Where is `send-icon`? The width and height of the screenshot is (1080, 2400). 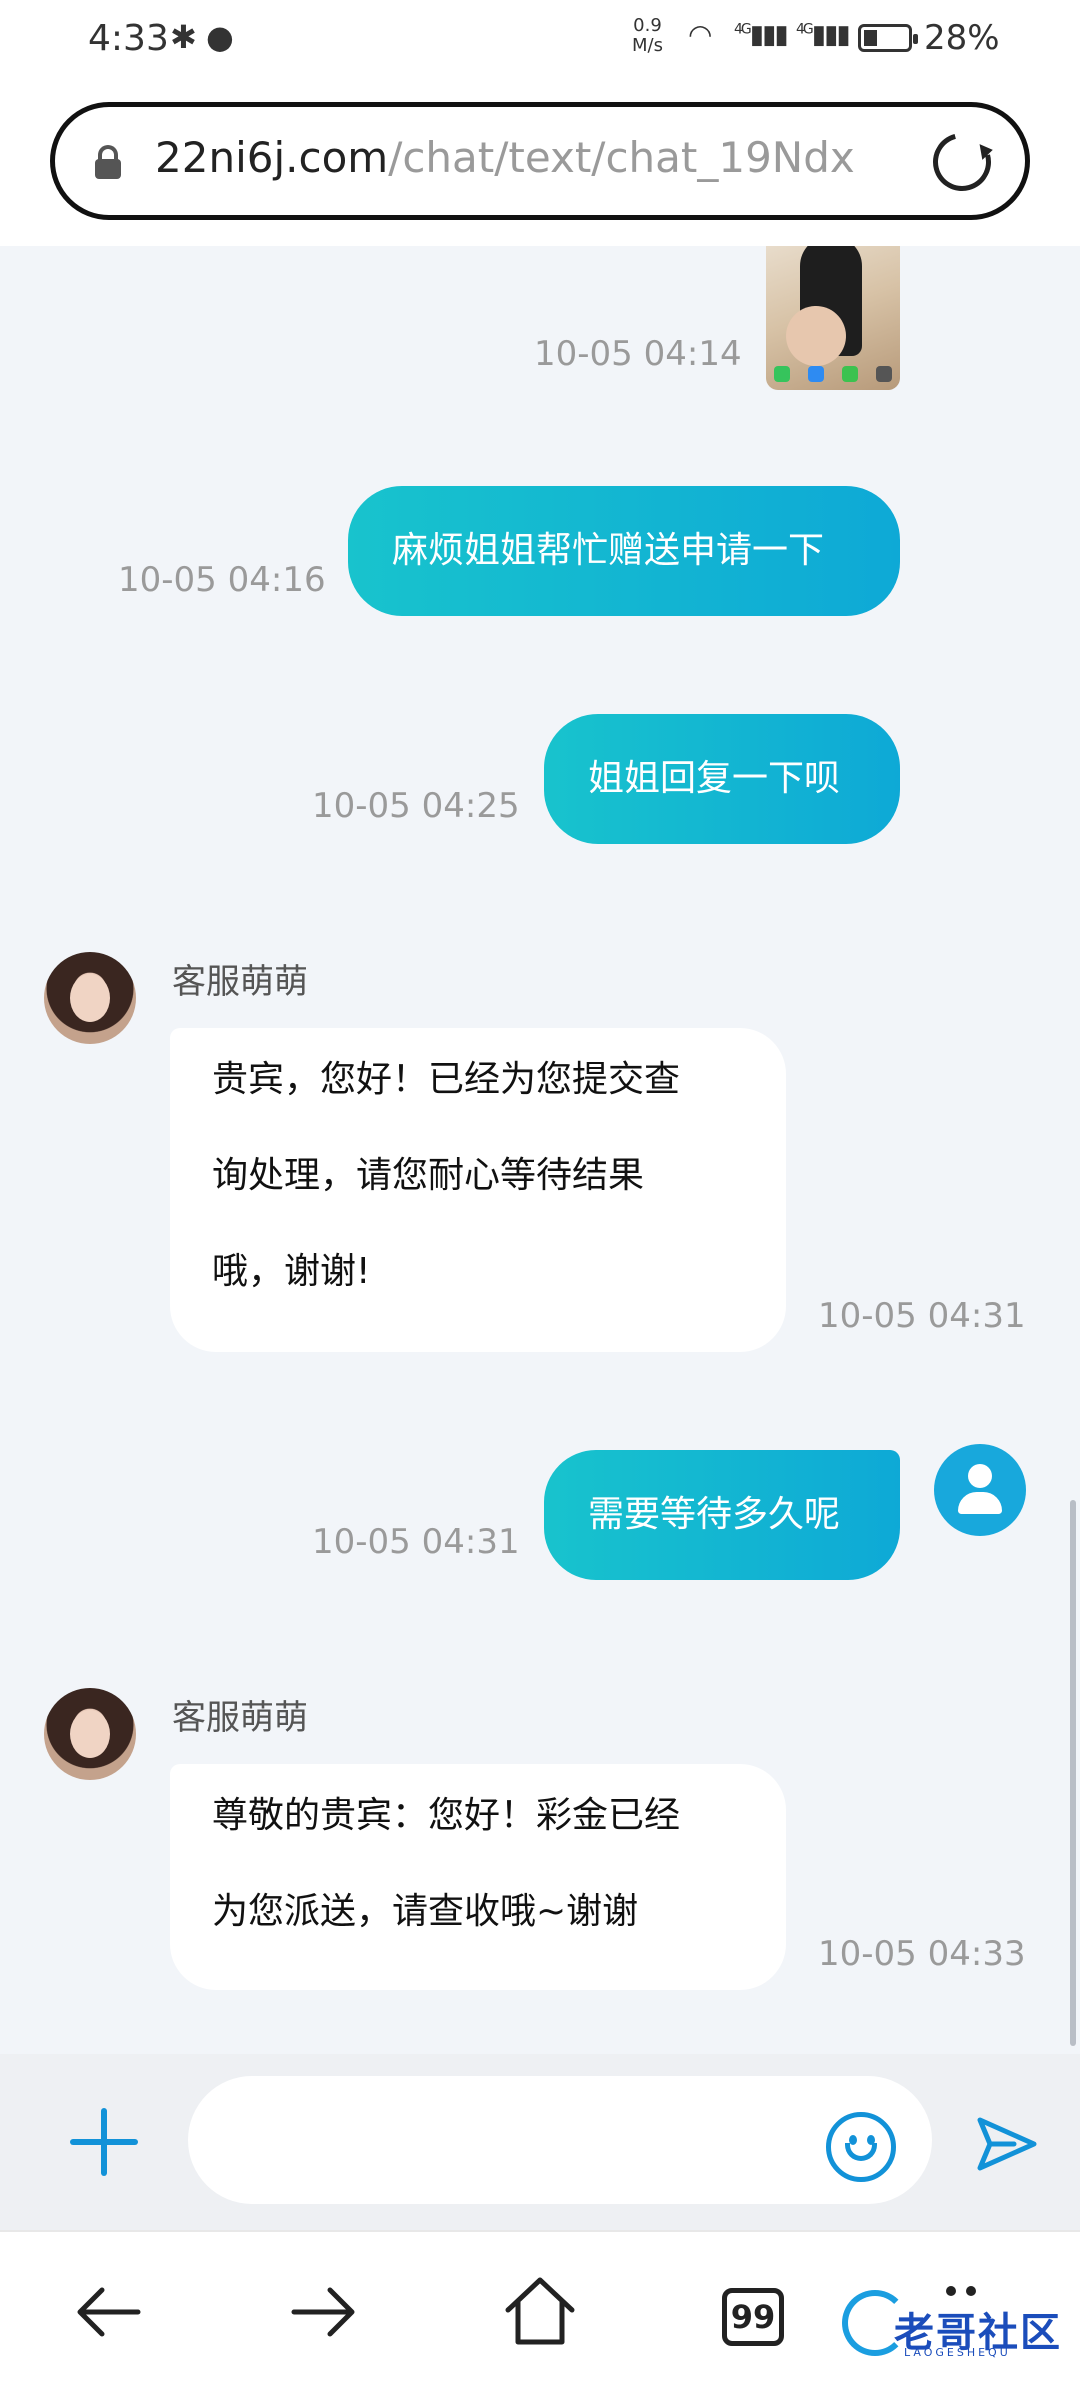
send-icon is located at coordinates (1007, 2144).